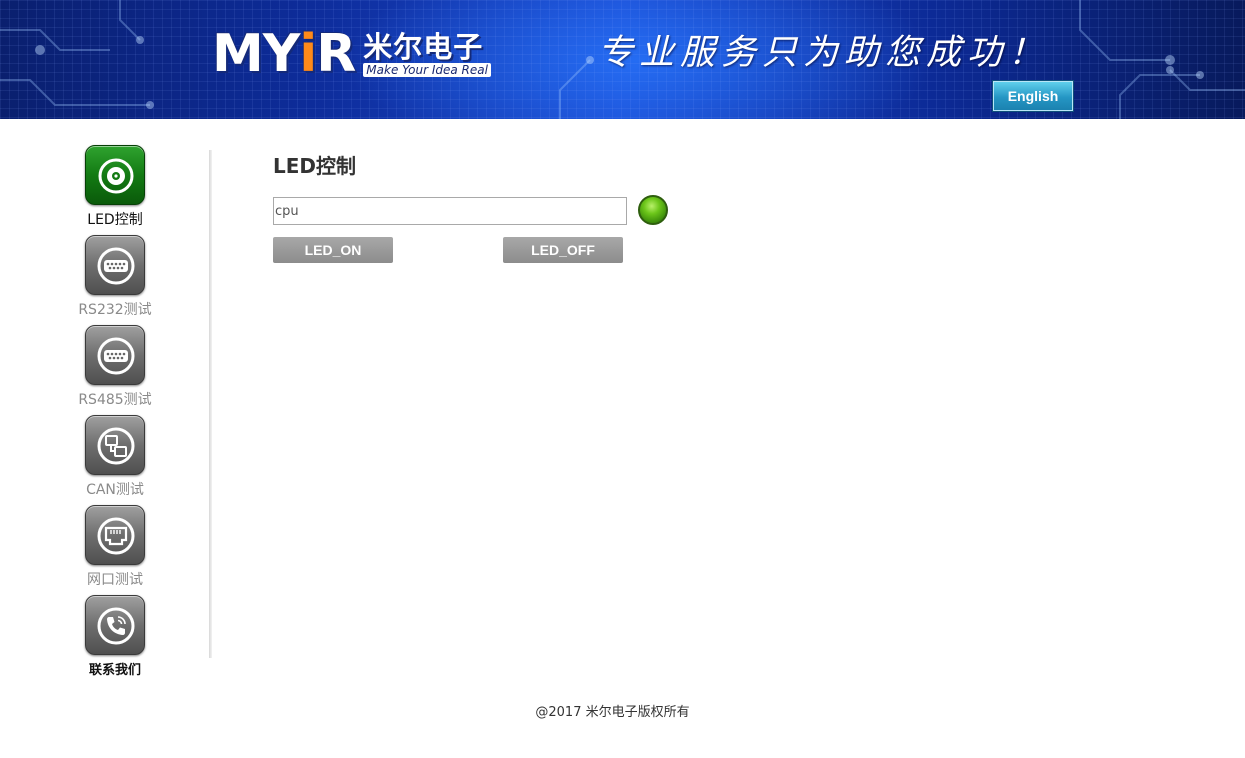 The height and width of the screenshot is (758, 1245). I want to click on footer-copyright: @2017 米尔电子版权所有, so click(612, 712).